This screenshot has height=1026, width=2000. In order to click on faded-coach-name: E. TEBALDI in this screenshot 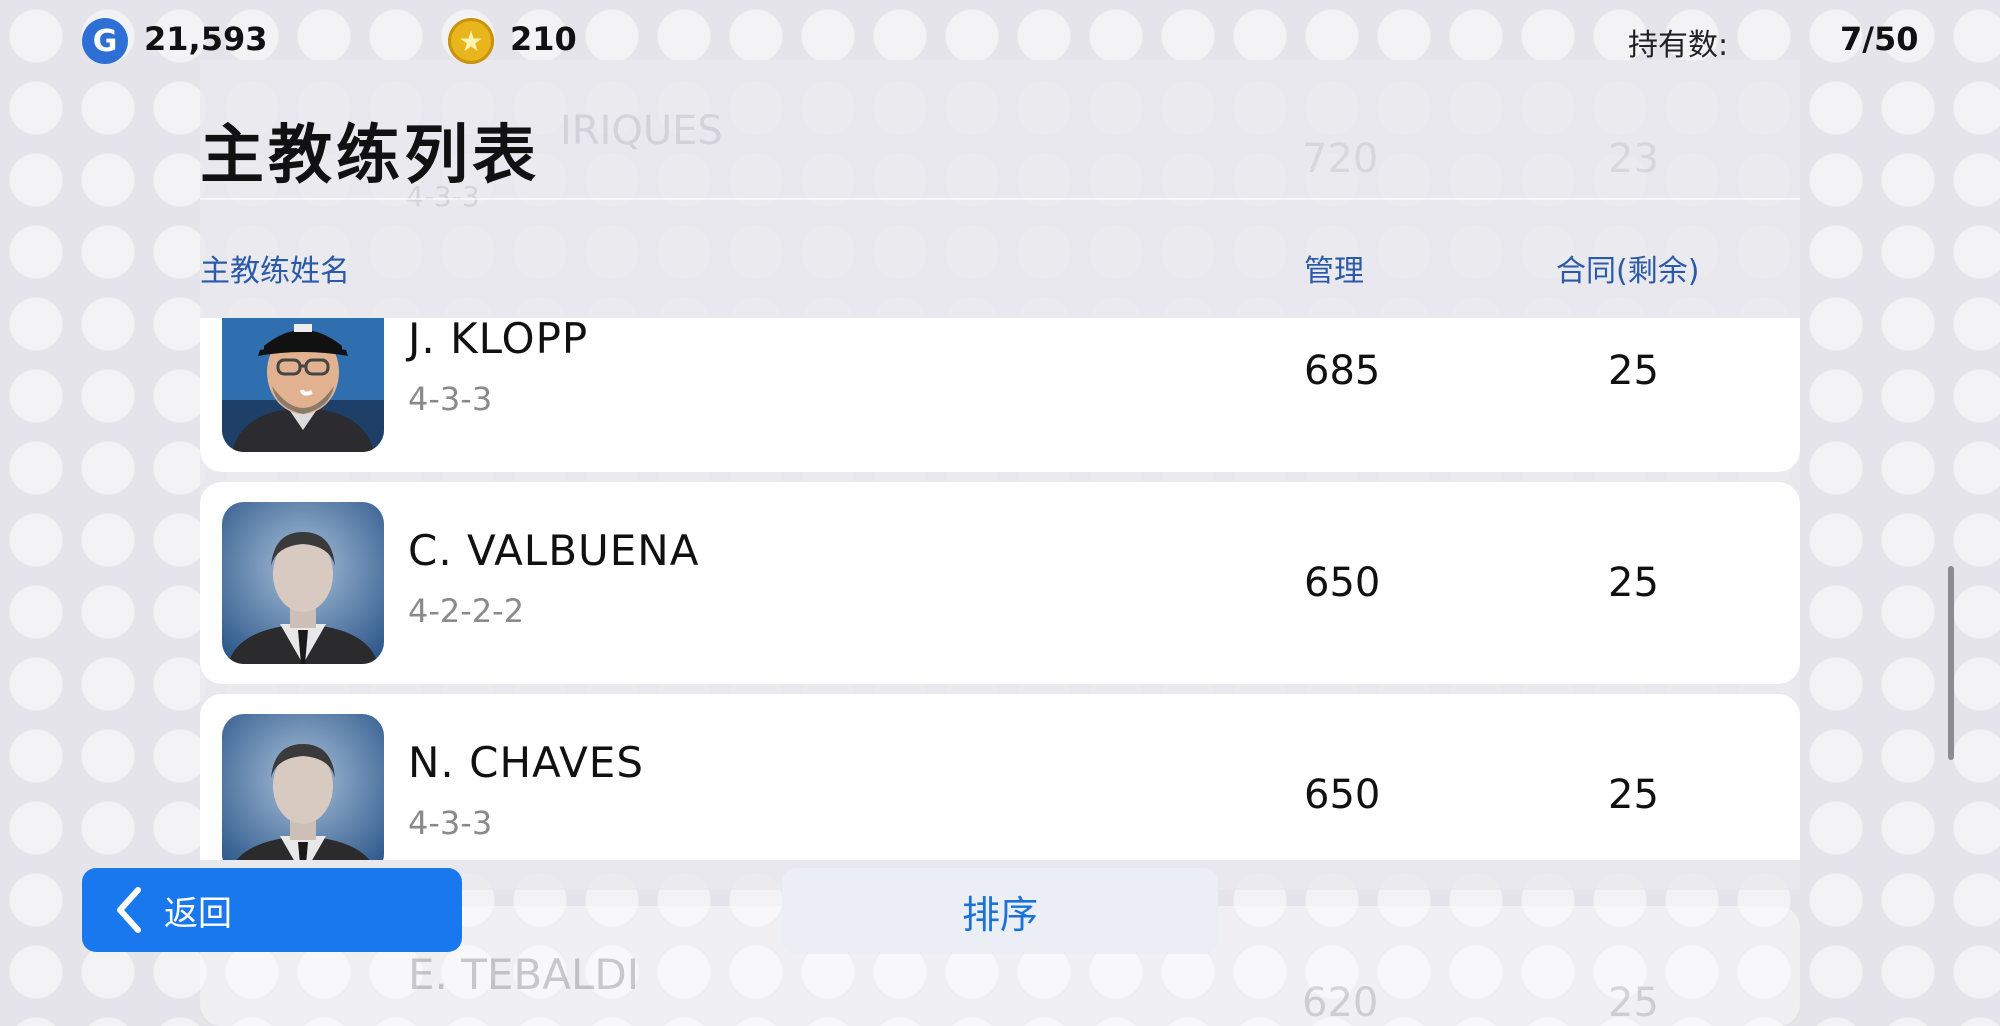, I will do `click(524, 974)`.